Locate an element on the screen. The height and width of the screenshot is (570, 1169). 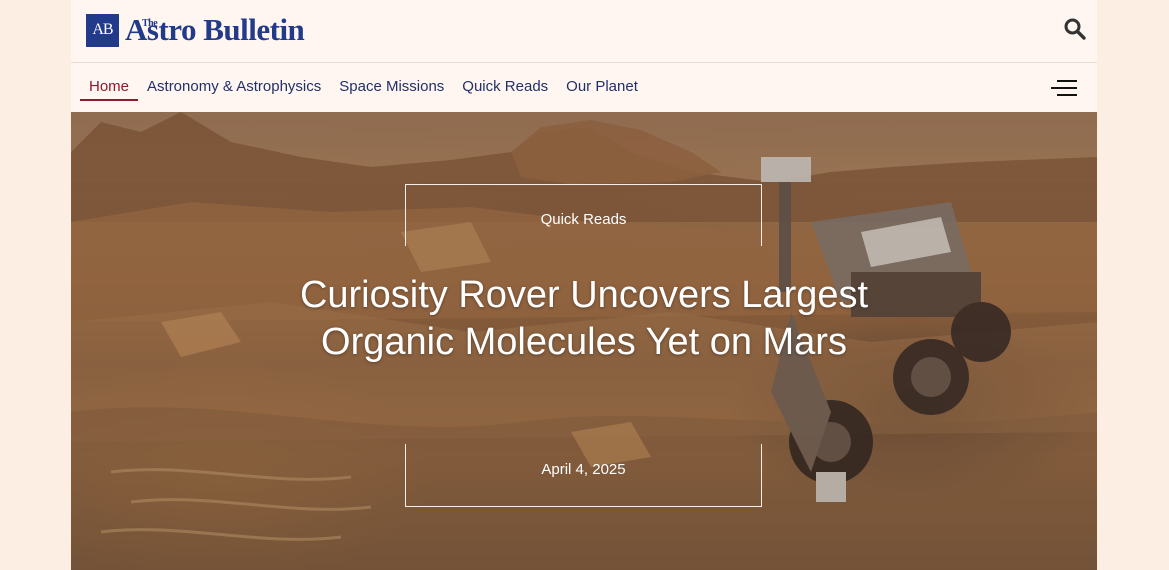
menu-button is located at coordinates (1064, 88).